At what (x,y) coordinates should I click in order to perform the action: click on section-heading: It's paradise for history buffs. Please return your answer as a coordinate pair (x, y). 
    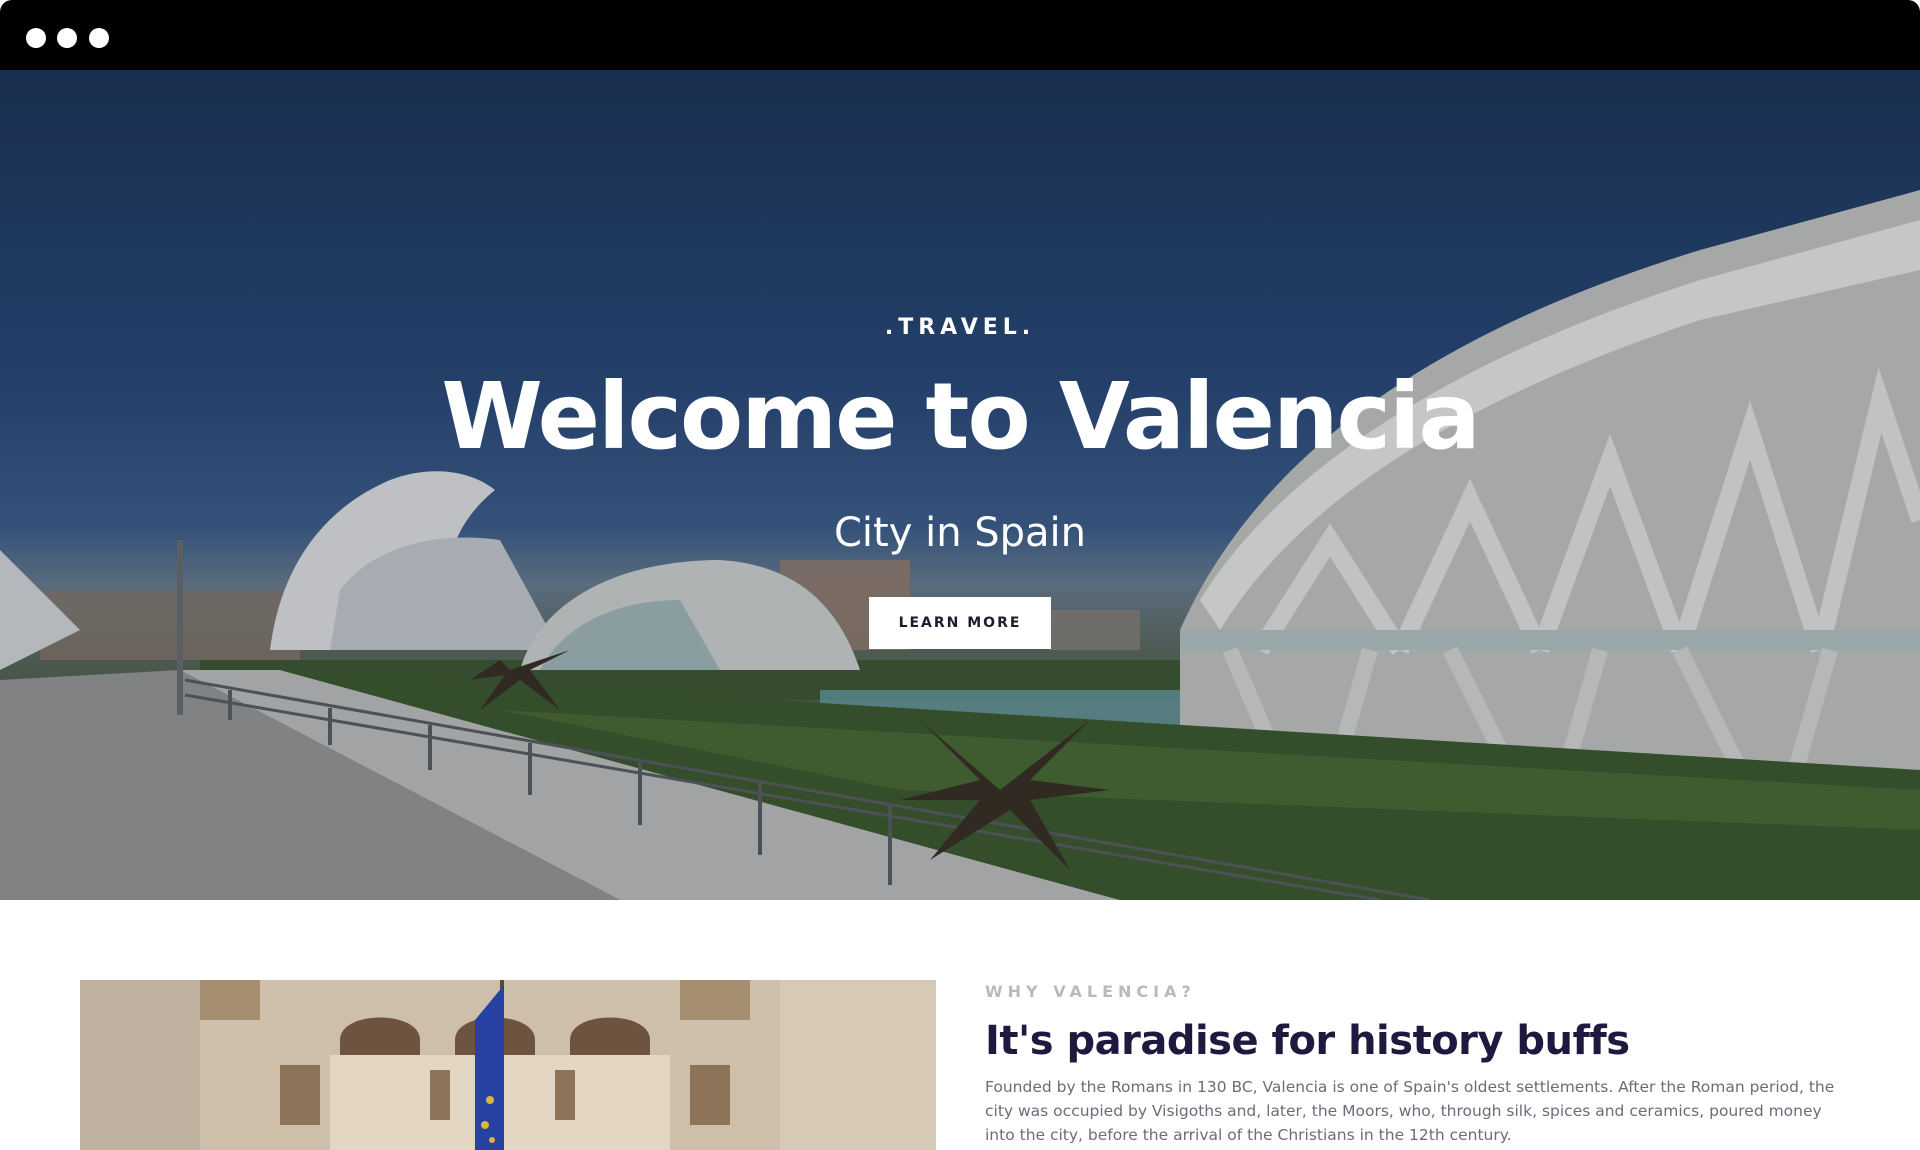
    Looking at the image, I should click on (1307, 1041).